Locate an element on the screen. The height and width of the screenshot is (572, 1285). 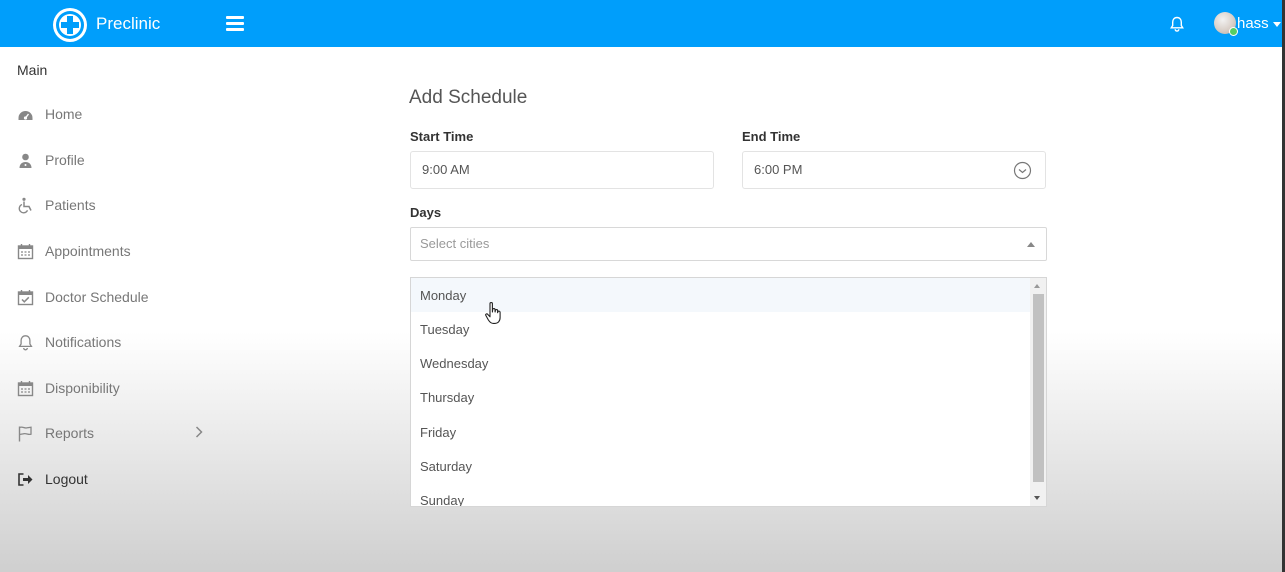
sidebar-item-label: Doctor Schedule is located at coordinates (97, 297).